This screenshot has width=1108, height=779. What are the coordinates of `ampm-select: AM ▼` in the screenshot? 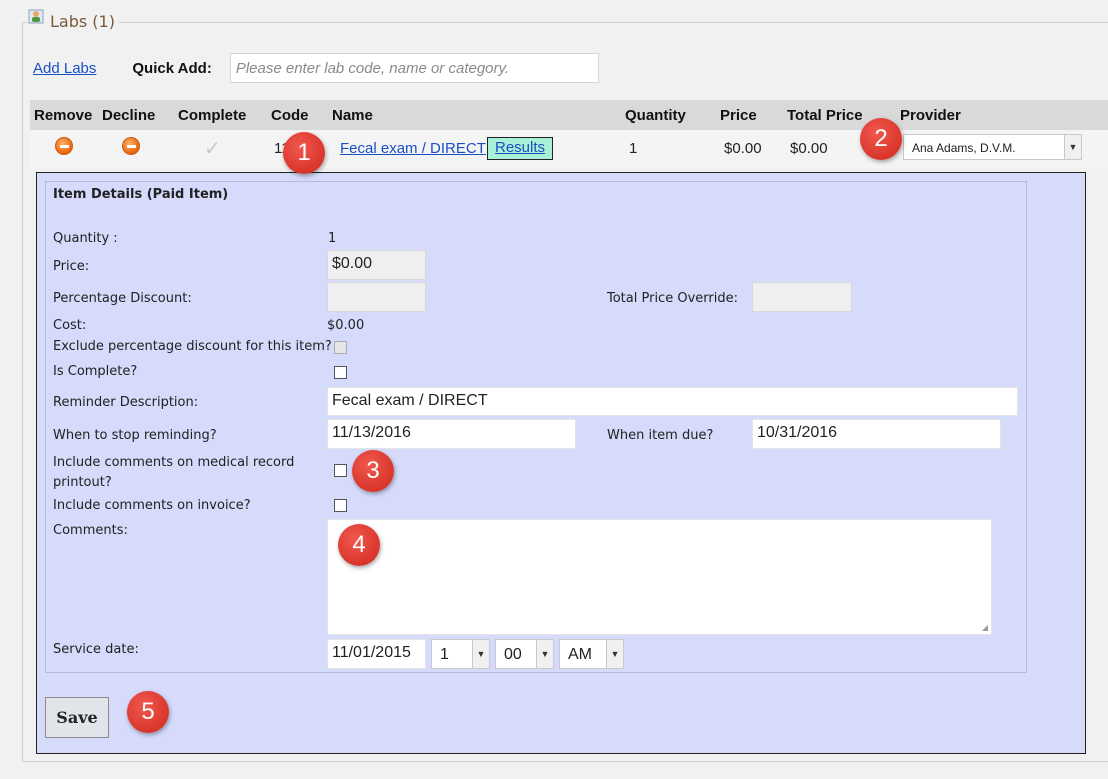 It's located at (591, 654).